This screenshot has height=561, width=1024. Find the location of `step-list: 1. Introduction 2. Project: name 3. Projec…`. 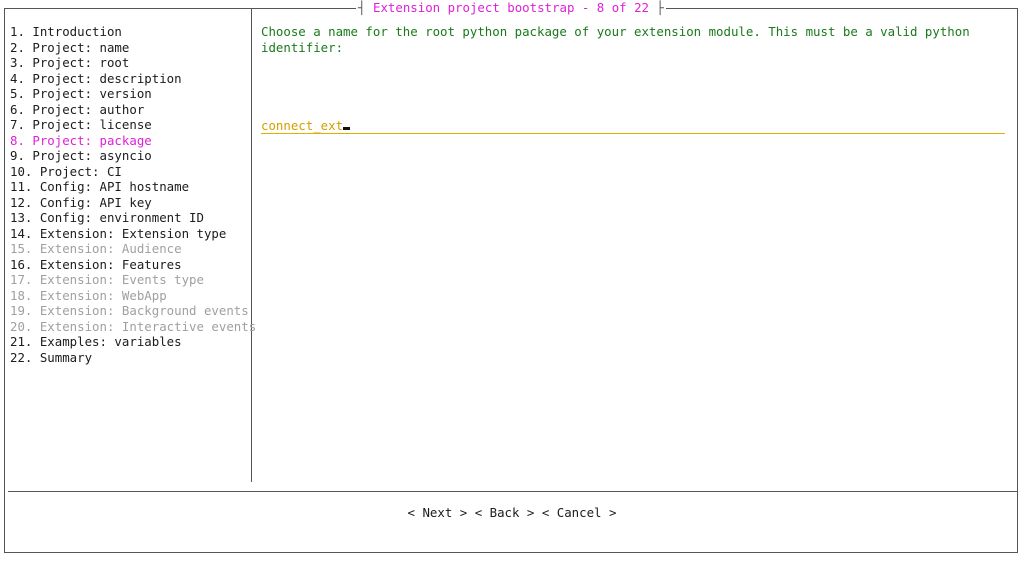

step-list: 1. Introduction 2. Project: name 3. Projec… is located at coordinates (133, 194).